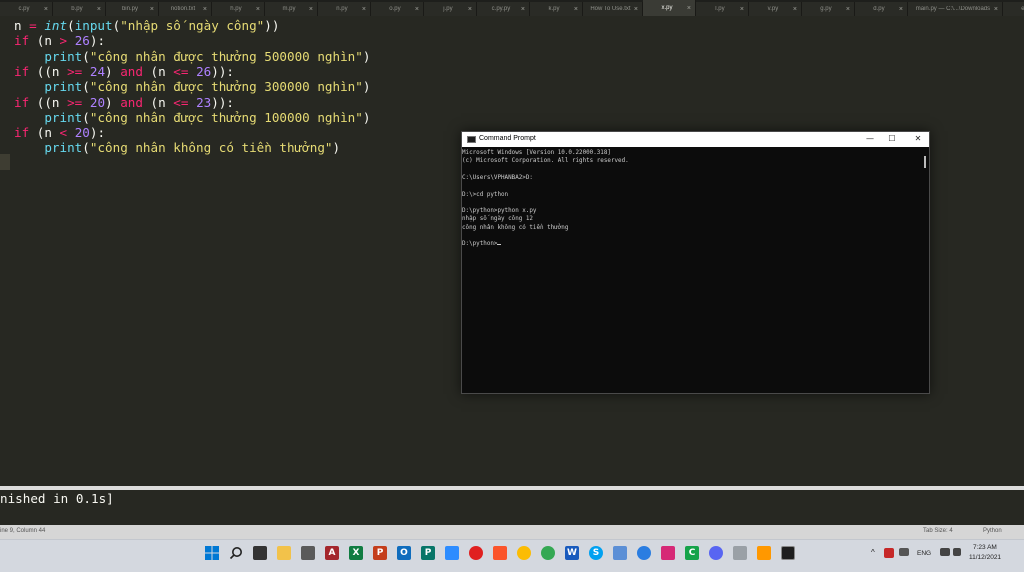  I want to click on excel-icon: X, so click(356, 553).